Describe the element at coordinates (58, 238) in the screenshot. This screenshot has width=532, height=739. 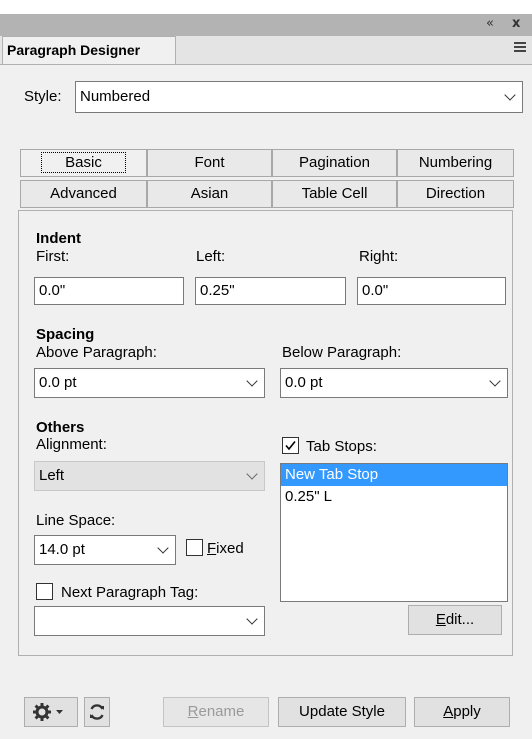
I see `indent-heading: Indent` at that location.